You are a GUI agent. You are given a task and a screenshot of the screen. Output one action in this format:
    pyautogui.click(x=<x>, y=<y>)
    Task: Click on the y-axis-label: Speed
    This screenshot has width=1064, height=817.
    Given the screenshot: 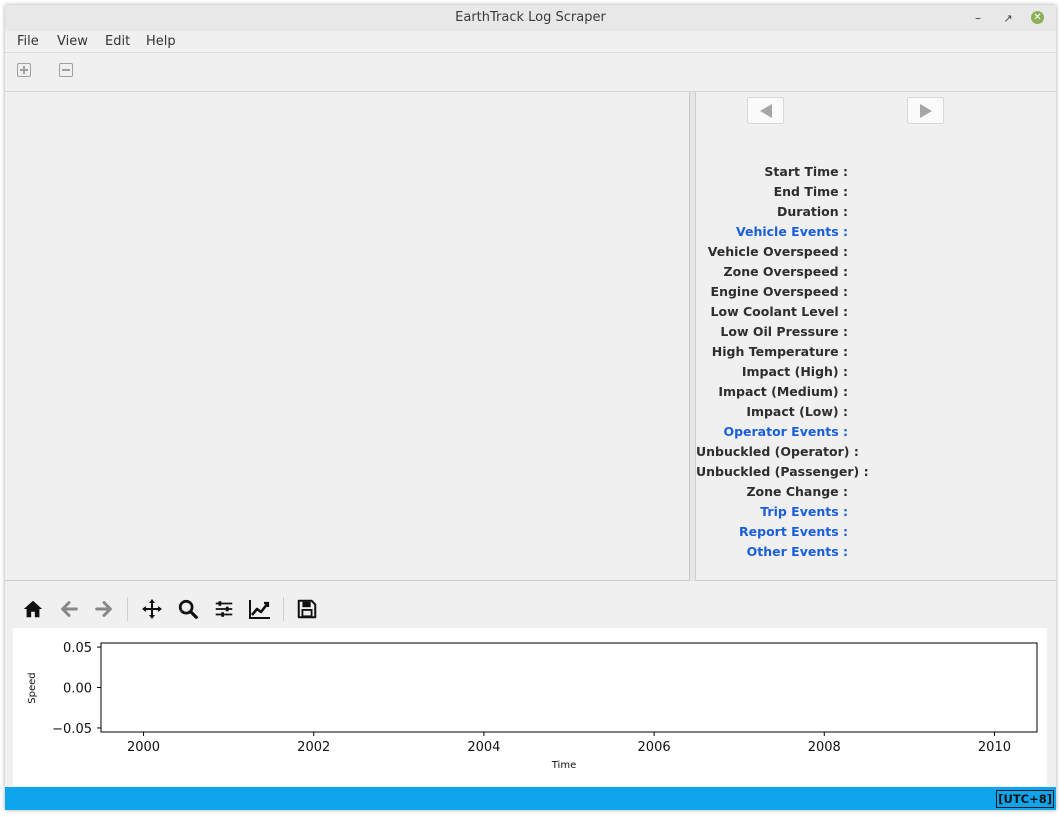 What is the action you would take?
    pyautogui.click(x=32, y=687)
    